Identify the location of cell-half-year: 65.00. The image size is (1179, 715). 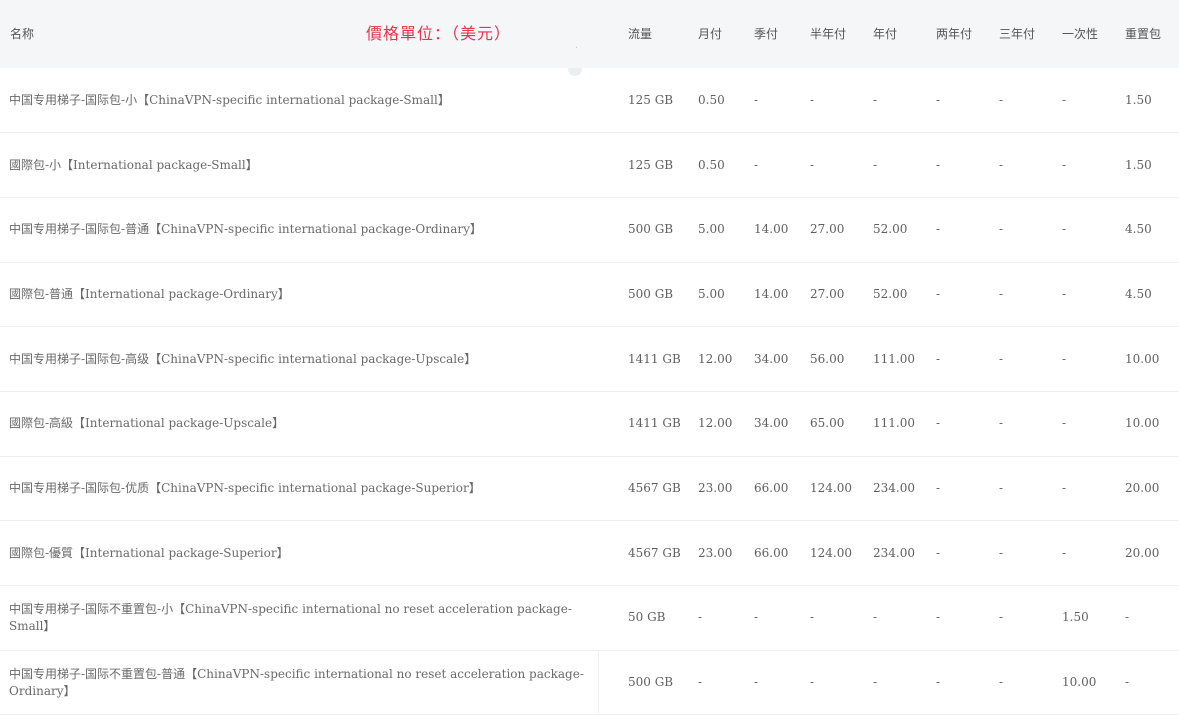
(831, 424).